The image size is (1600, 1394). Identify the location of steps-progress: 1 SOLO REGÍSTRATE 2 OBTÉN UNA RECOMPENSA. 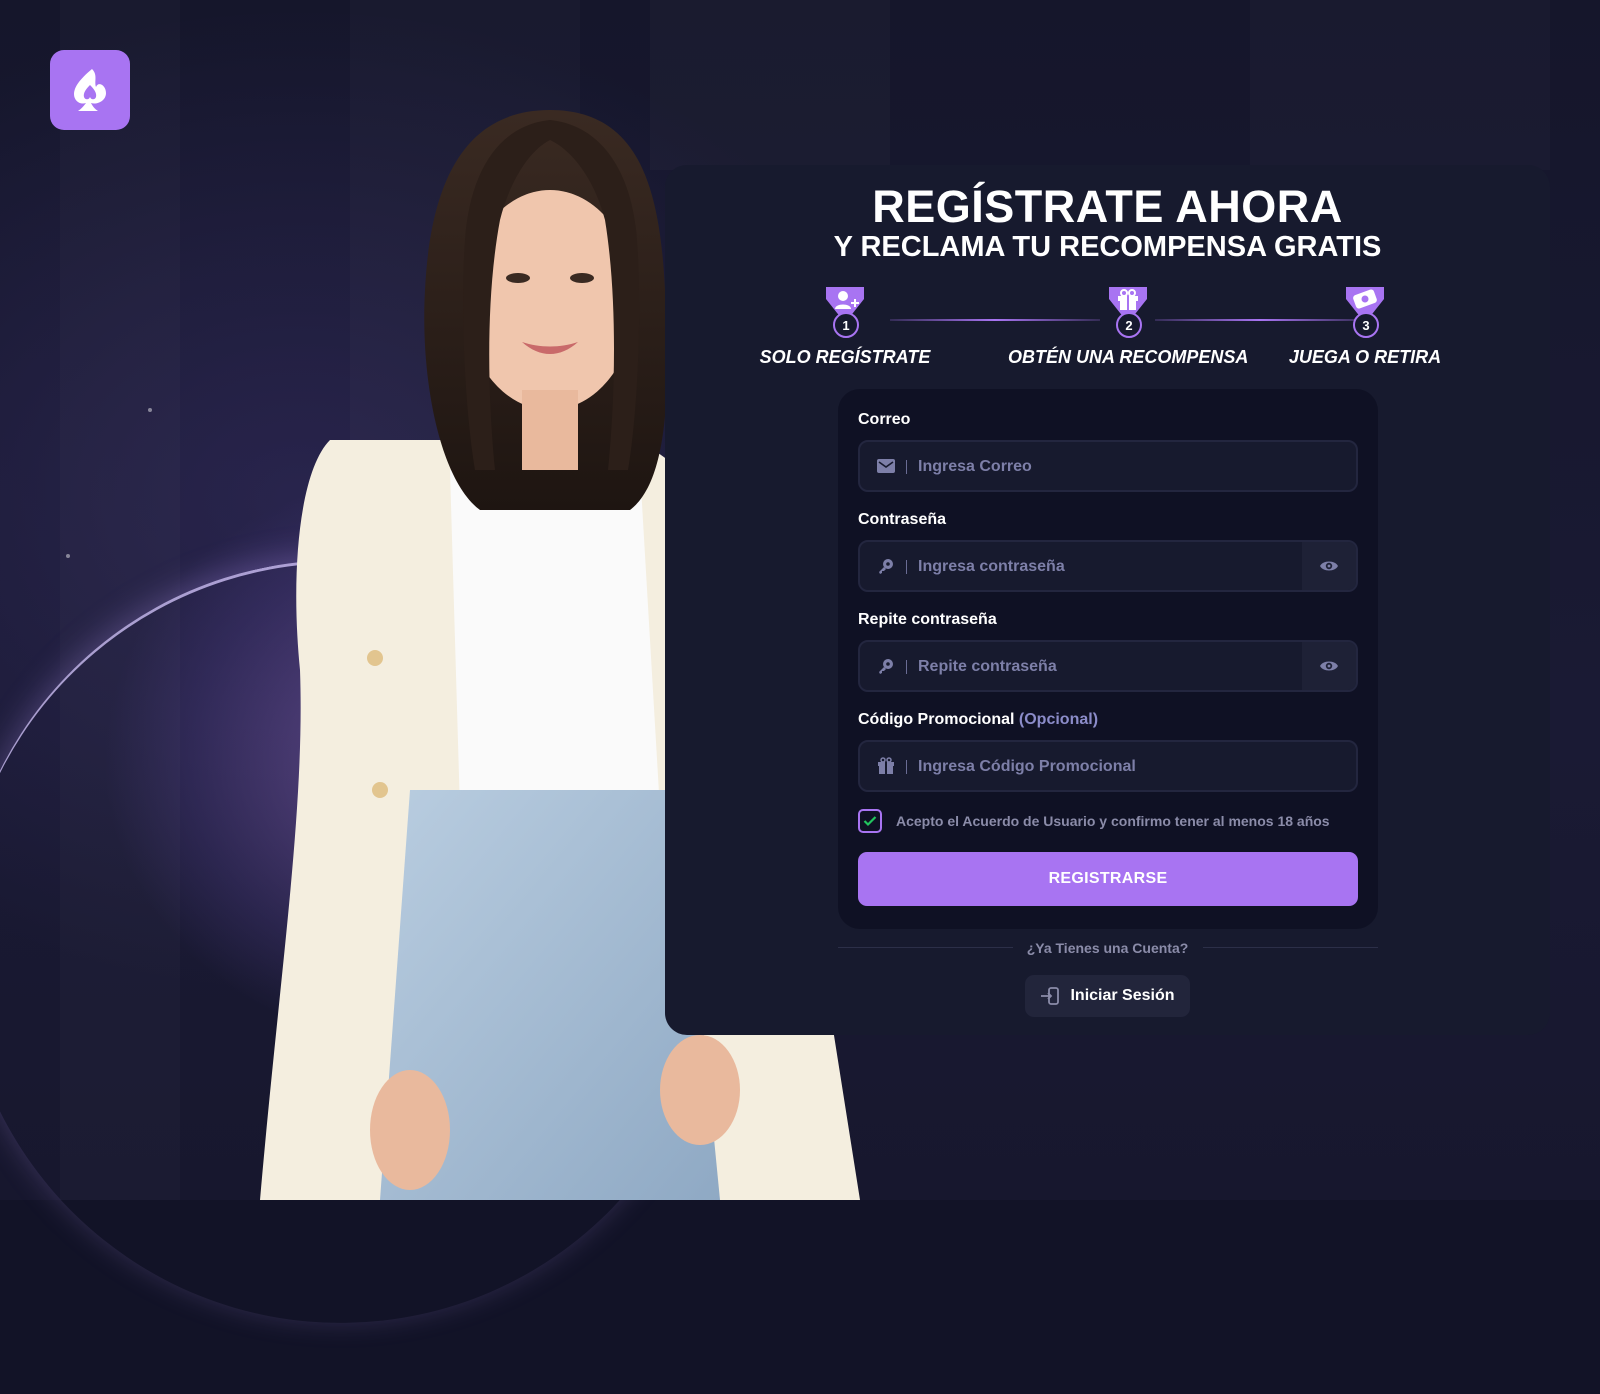
(1105, 326).